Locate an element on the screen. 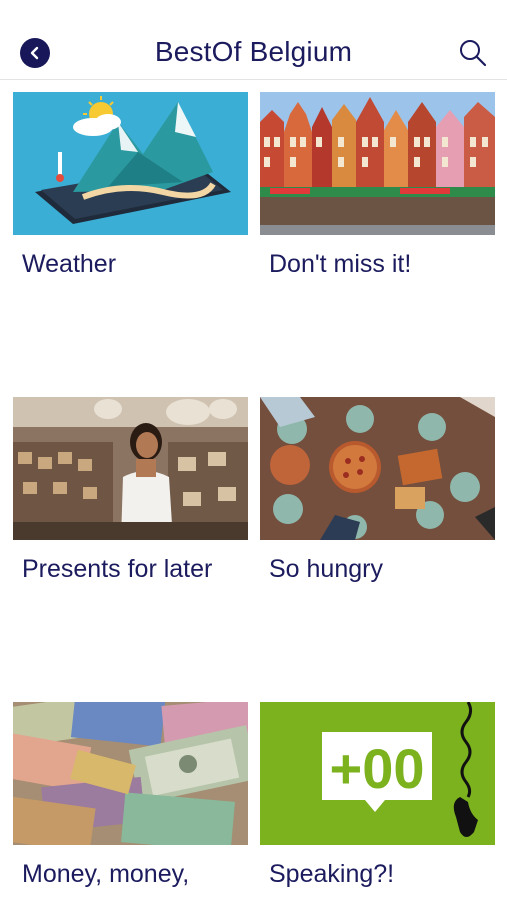 The width and height of the screenshot is (507, 900). gift-shop-woman-photo is located at coordinates (130, 468).